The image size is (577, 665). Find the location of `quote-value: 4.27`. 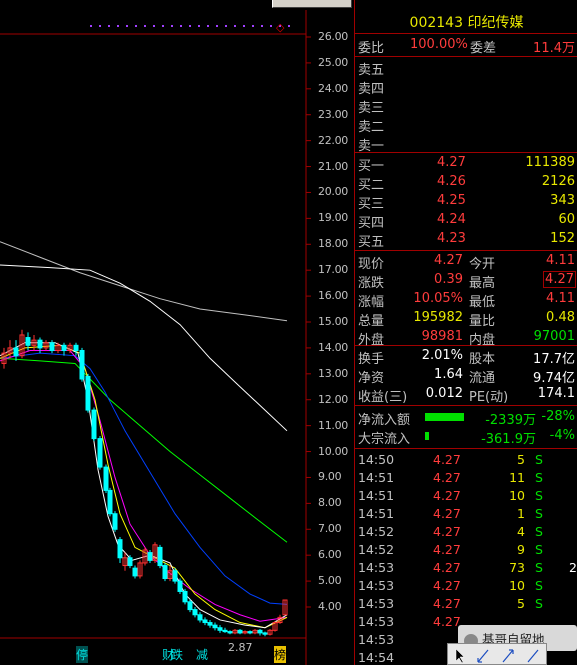

quote-value: 4.27 is located at coordinates (559, 279).